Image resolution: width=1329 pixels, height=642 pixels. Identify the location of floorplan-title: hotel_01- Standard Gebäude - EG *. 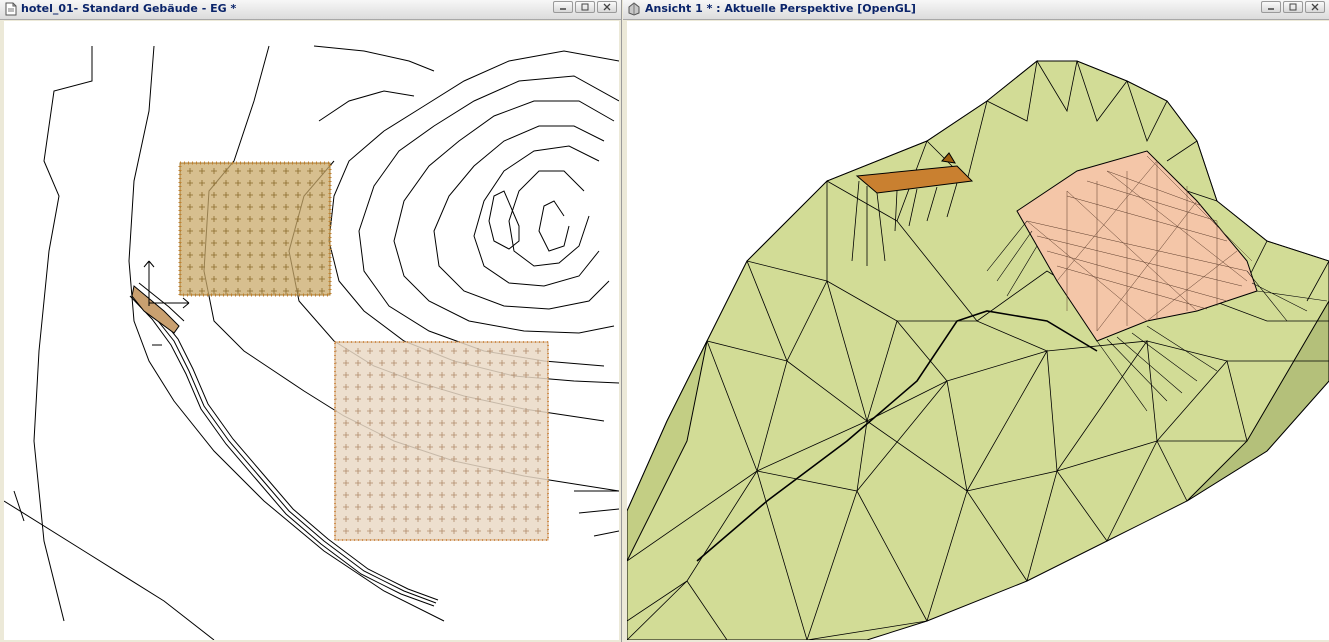
(129, 8).